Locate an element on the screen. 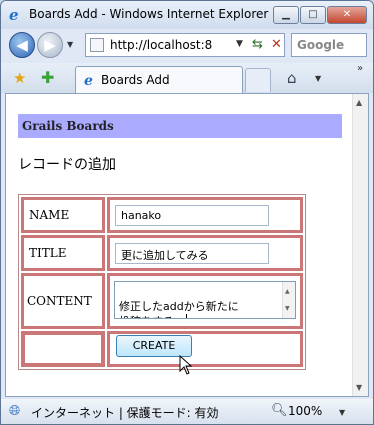  status-bar: 🌐︎ インターネット | 保護モード: 有効 🔍︎ 100% ▼ is located at coordinates (187, 411).